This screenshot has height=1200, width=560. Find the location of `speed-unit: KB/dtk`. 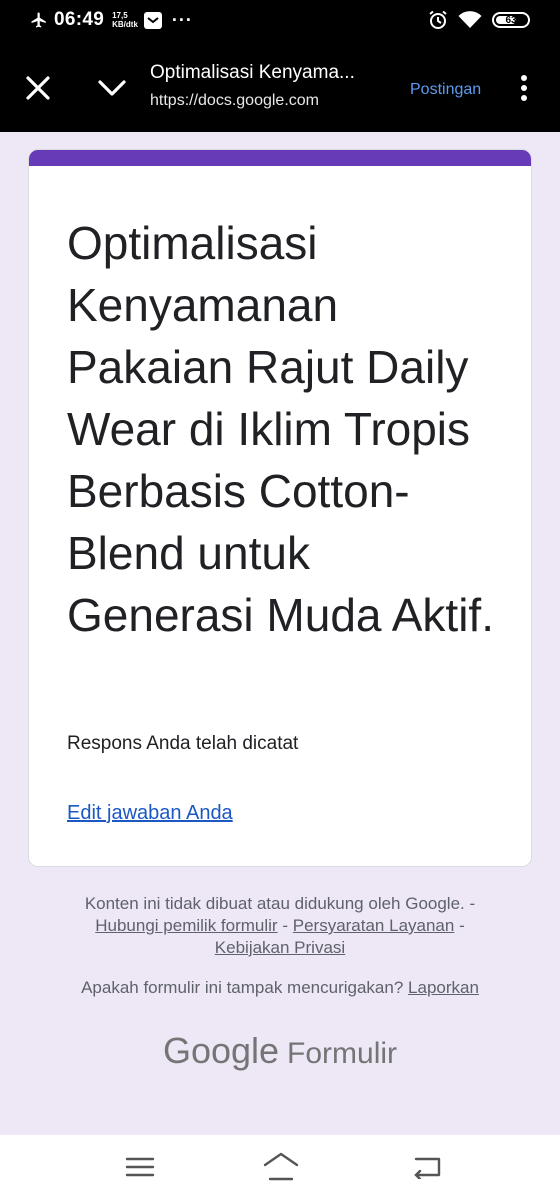

speed-unit: KB/dtk is located at coordinates (125, 24).